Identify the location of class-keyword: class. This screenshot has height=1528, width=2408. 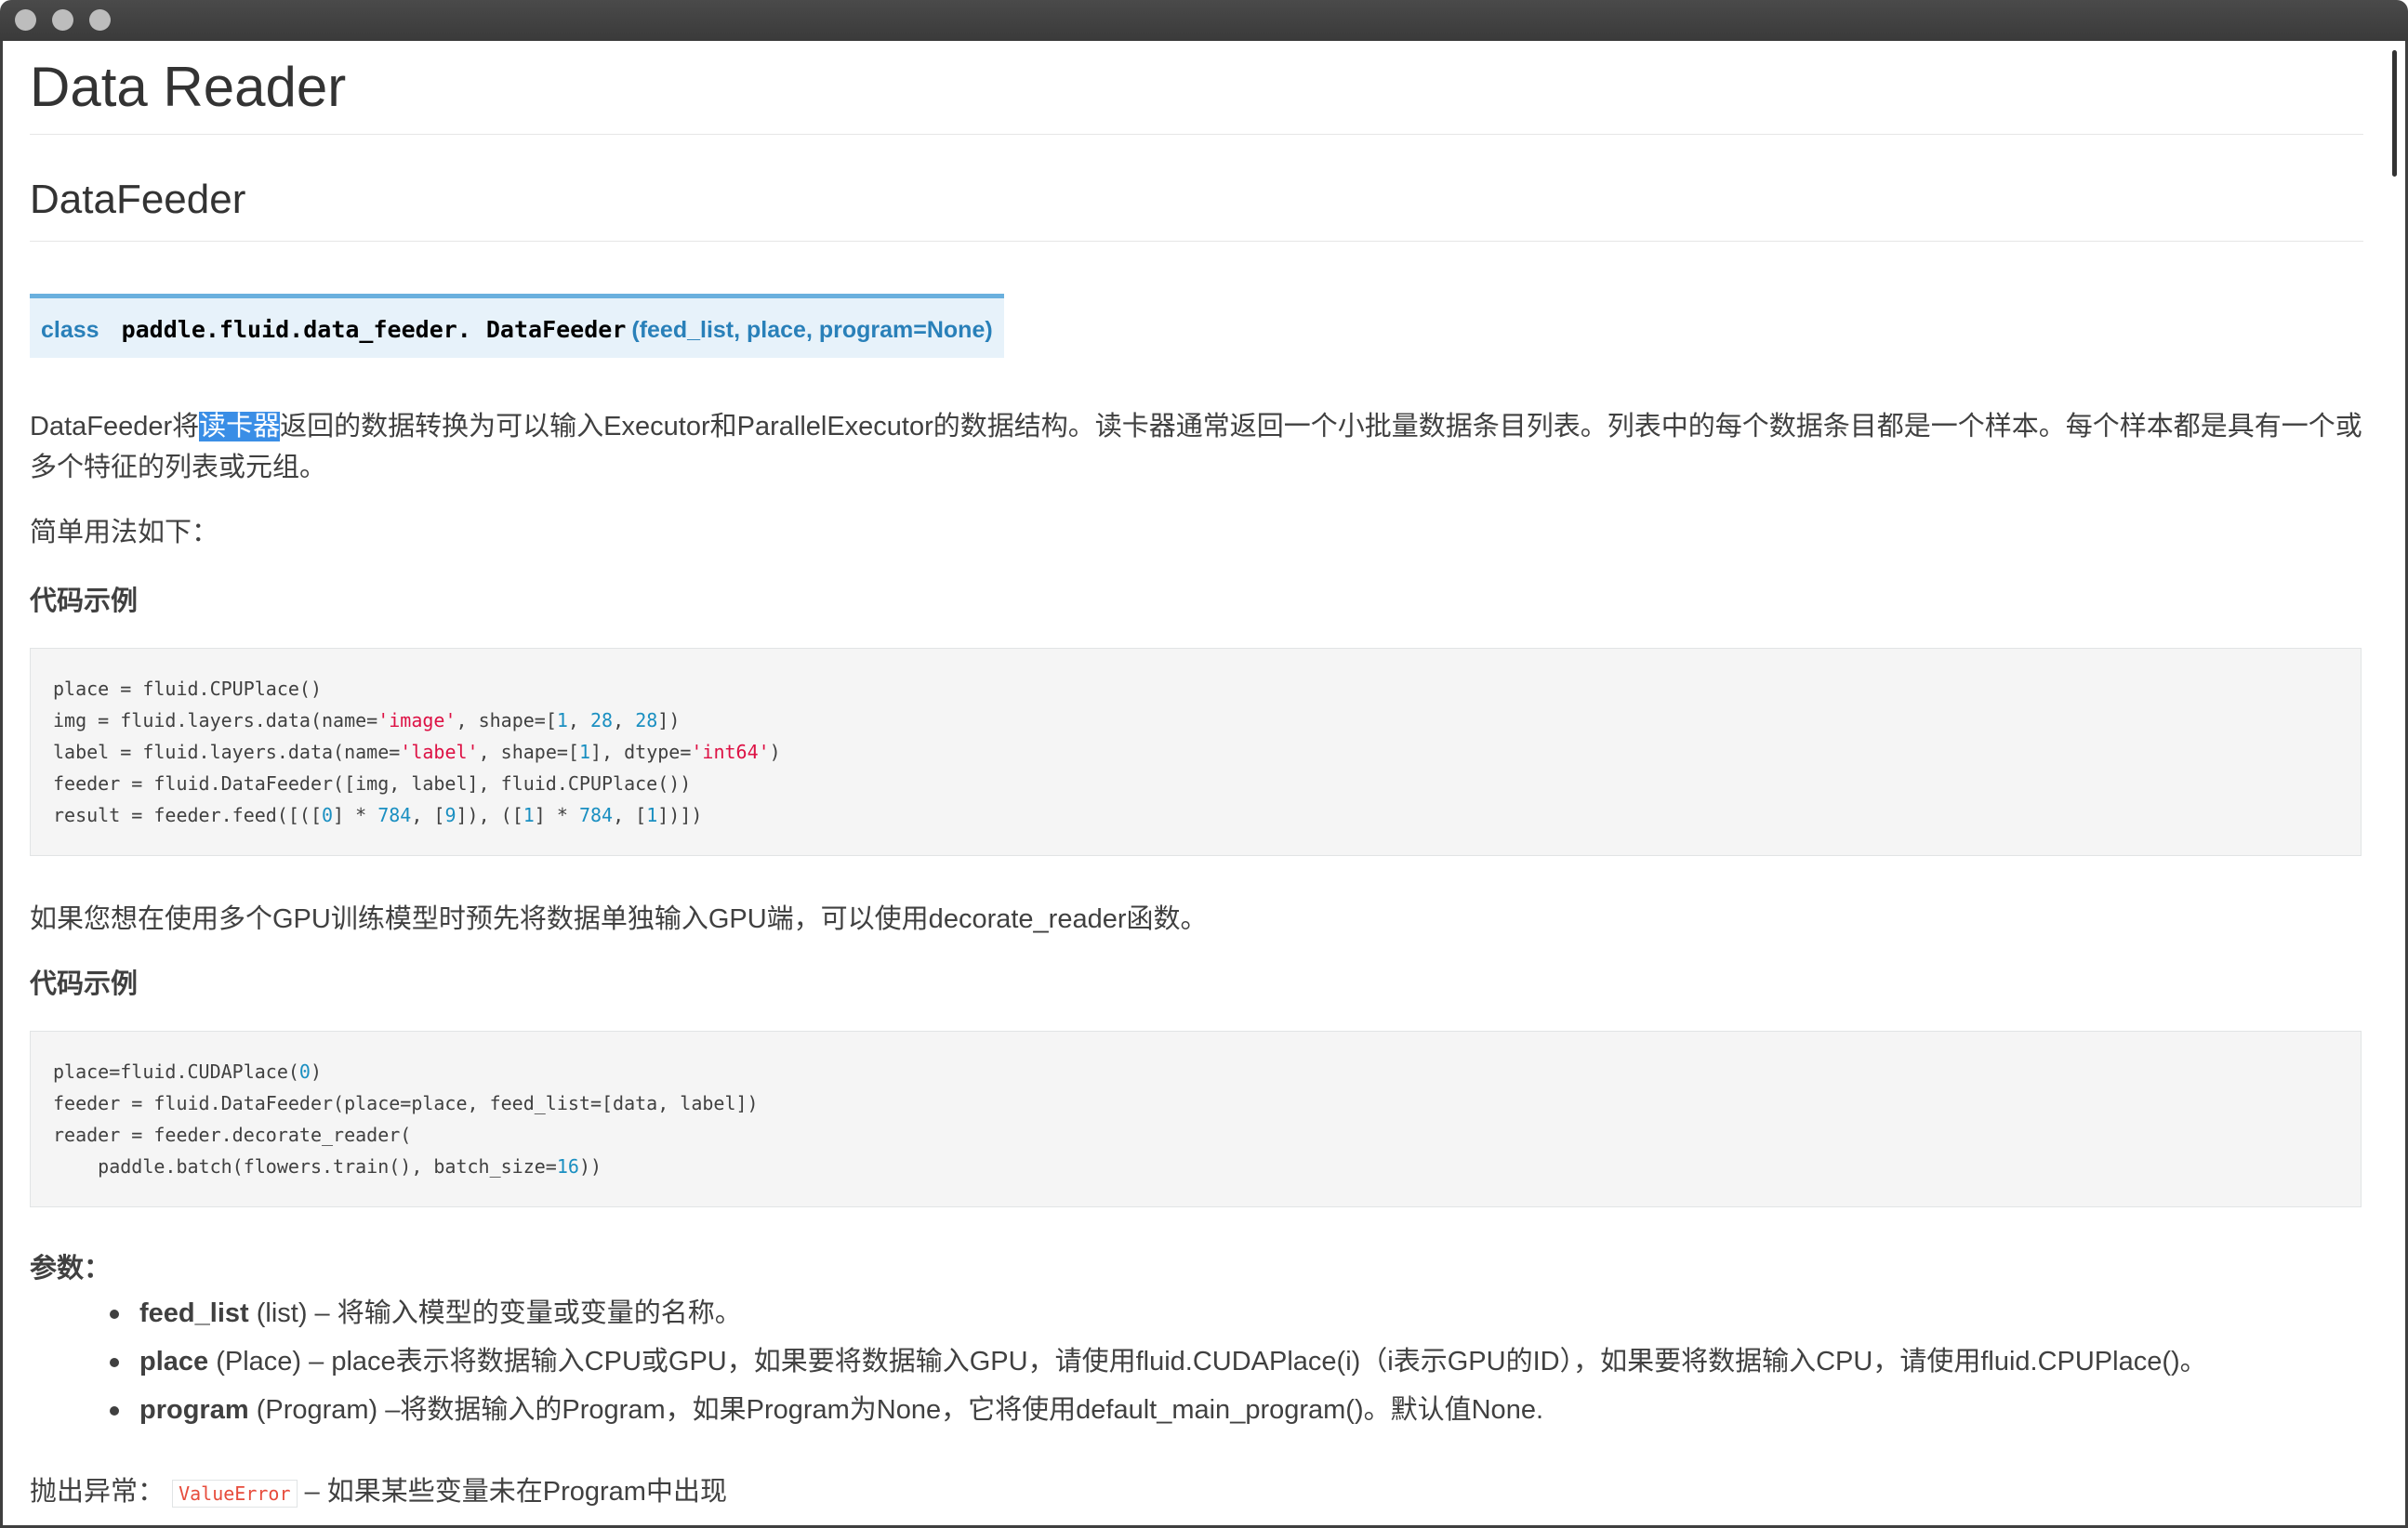
(70, 330).